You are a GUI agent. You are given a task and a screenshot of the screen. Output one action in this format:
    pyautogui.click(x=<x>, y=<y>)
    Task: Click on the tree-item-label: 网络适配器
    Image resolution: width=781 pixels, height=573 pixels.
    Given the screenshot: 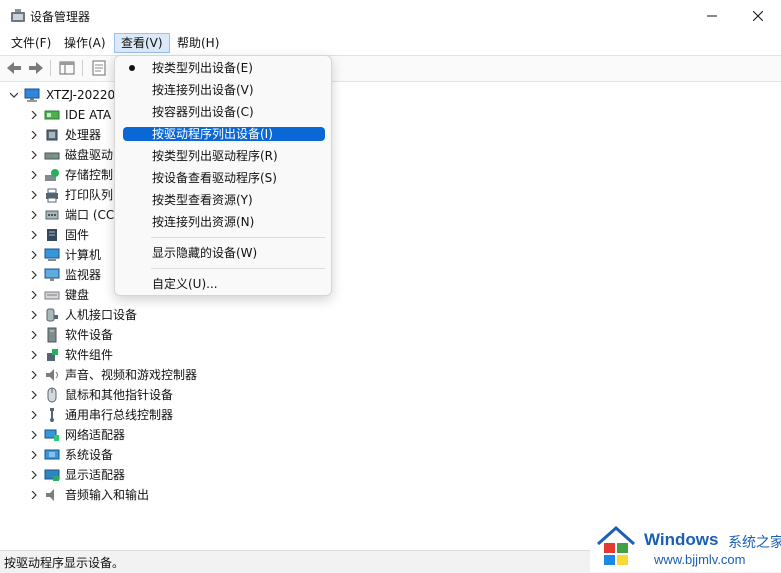 What is the action you would take?
    pyautogui.click(x=95, y=435)
    